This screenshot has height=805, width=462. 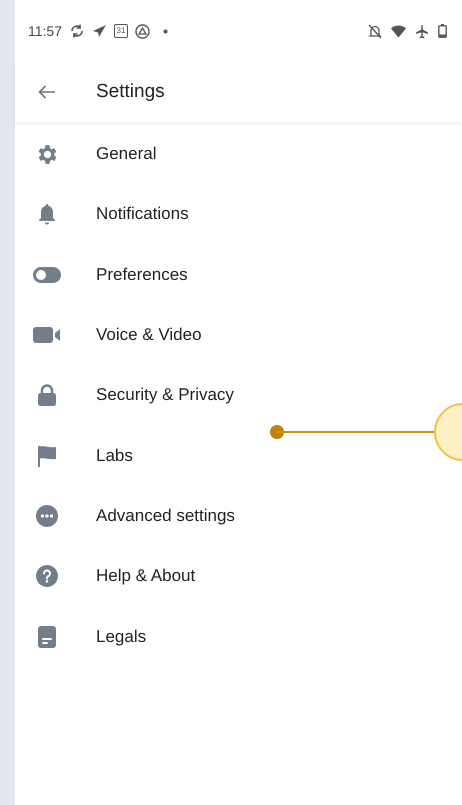 I want to click on settings-item: Notifications, so click(x=142, y=214).